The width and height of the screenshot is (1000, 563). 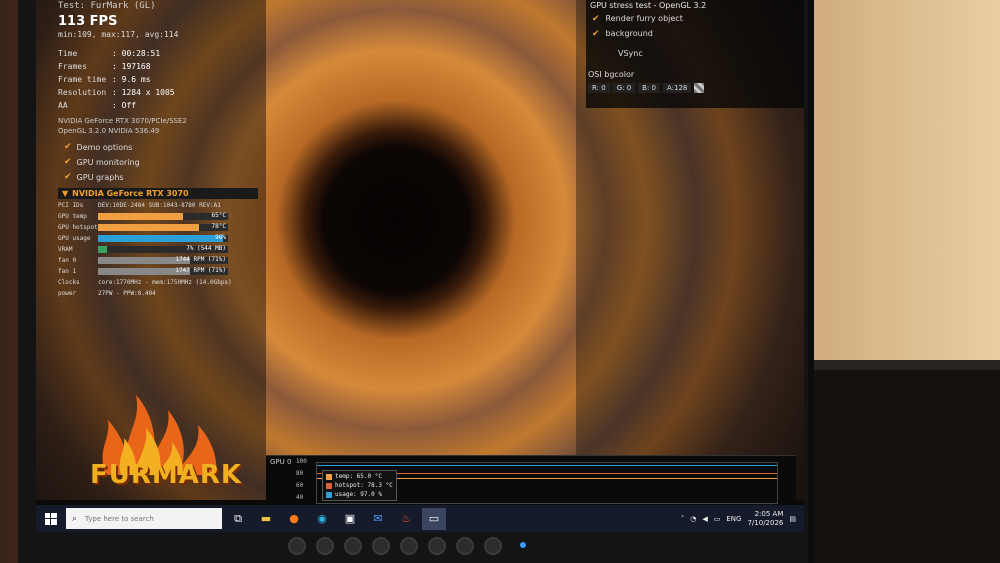 What do you see at coordinates (127, 293) in the screenshot?
I see `power-value: 27PW - PPW:0.404` at bounding box center [127, 293].